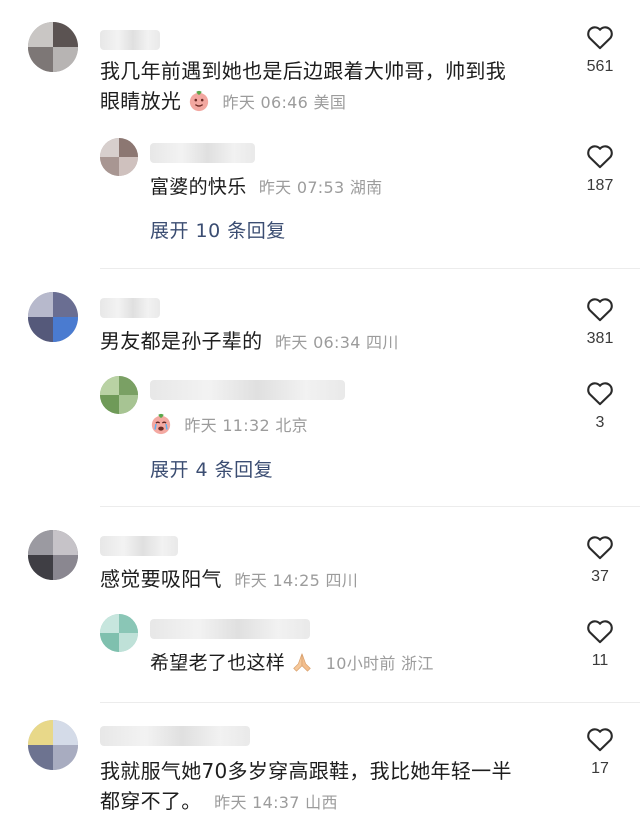  Describe the element at coordinates (600, 66) in the screenshot. I see `like-count: 561` at that location.